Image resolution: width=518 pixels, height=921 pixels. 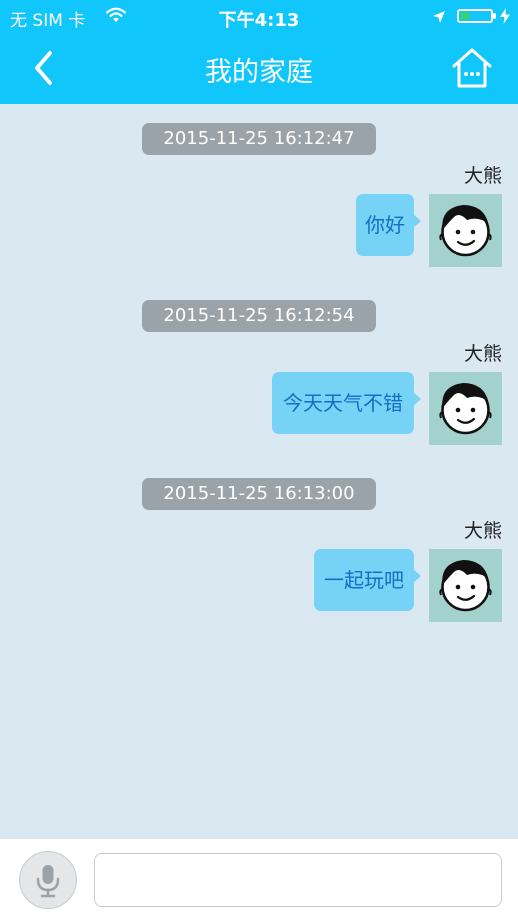 I want to click on battery-cap, so click(x=494, y=16).